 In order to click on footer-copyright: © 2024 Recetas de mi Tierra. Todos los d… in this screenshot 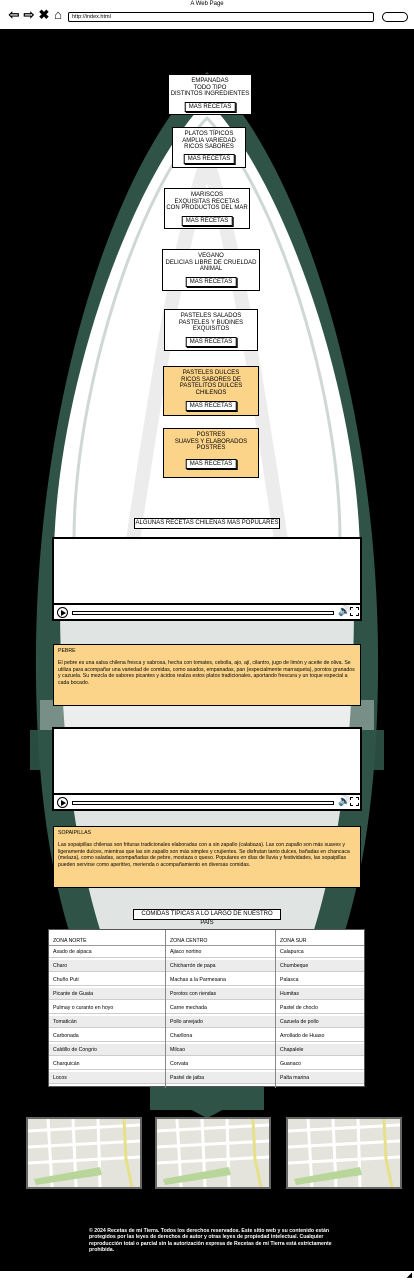, I will do `click(212, 1244)`.